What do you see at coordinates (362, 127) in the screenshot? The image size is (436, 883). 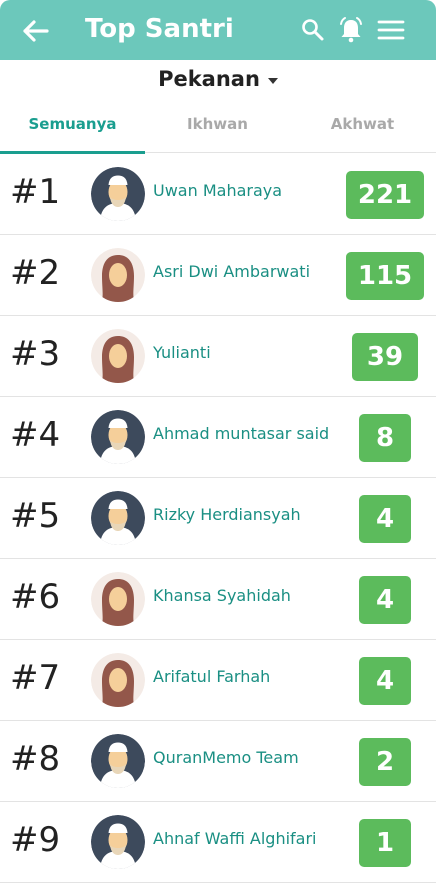 I see `tab-akhwat: Akhwat` at bounding box center [362, 127].